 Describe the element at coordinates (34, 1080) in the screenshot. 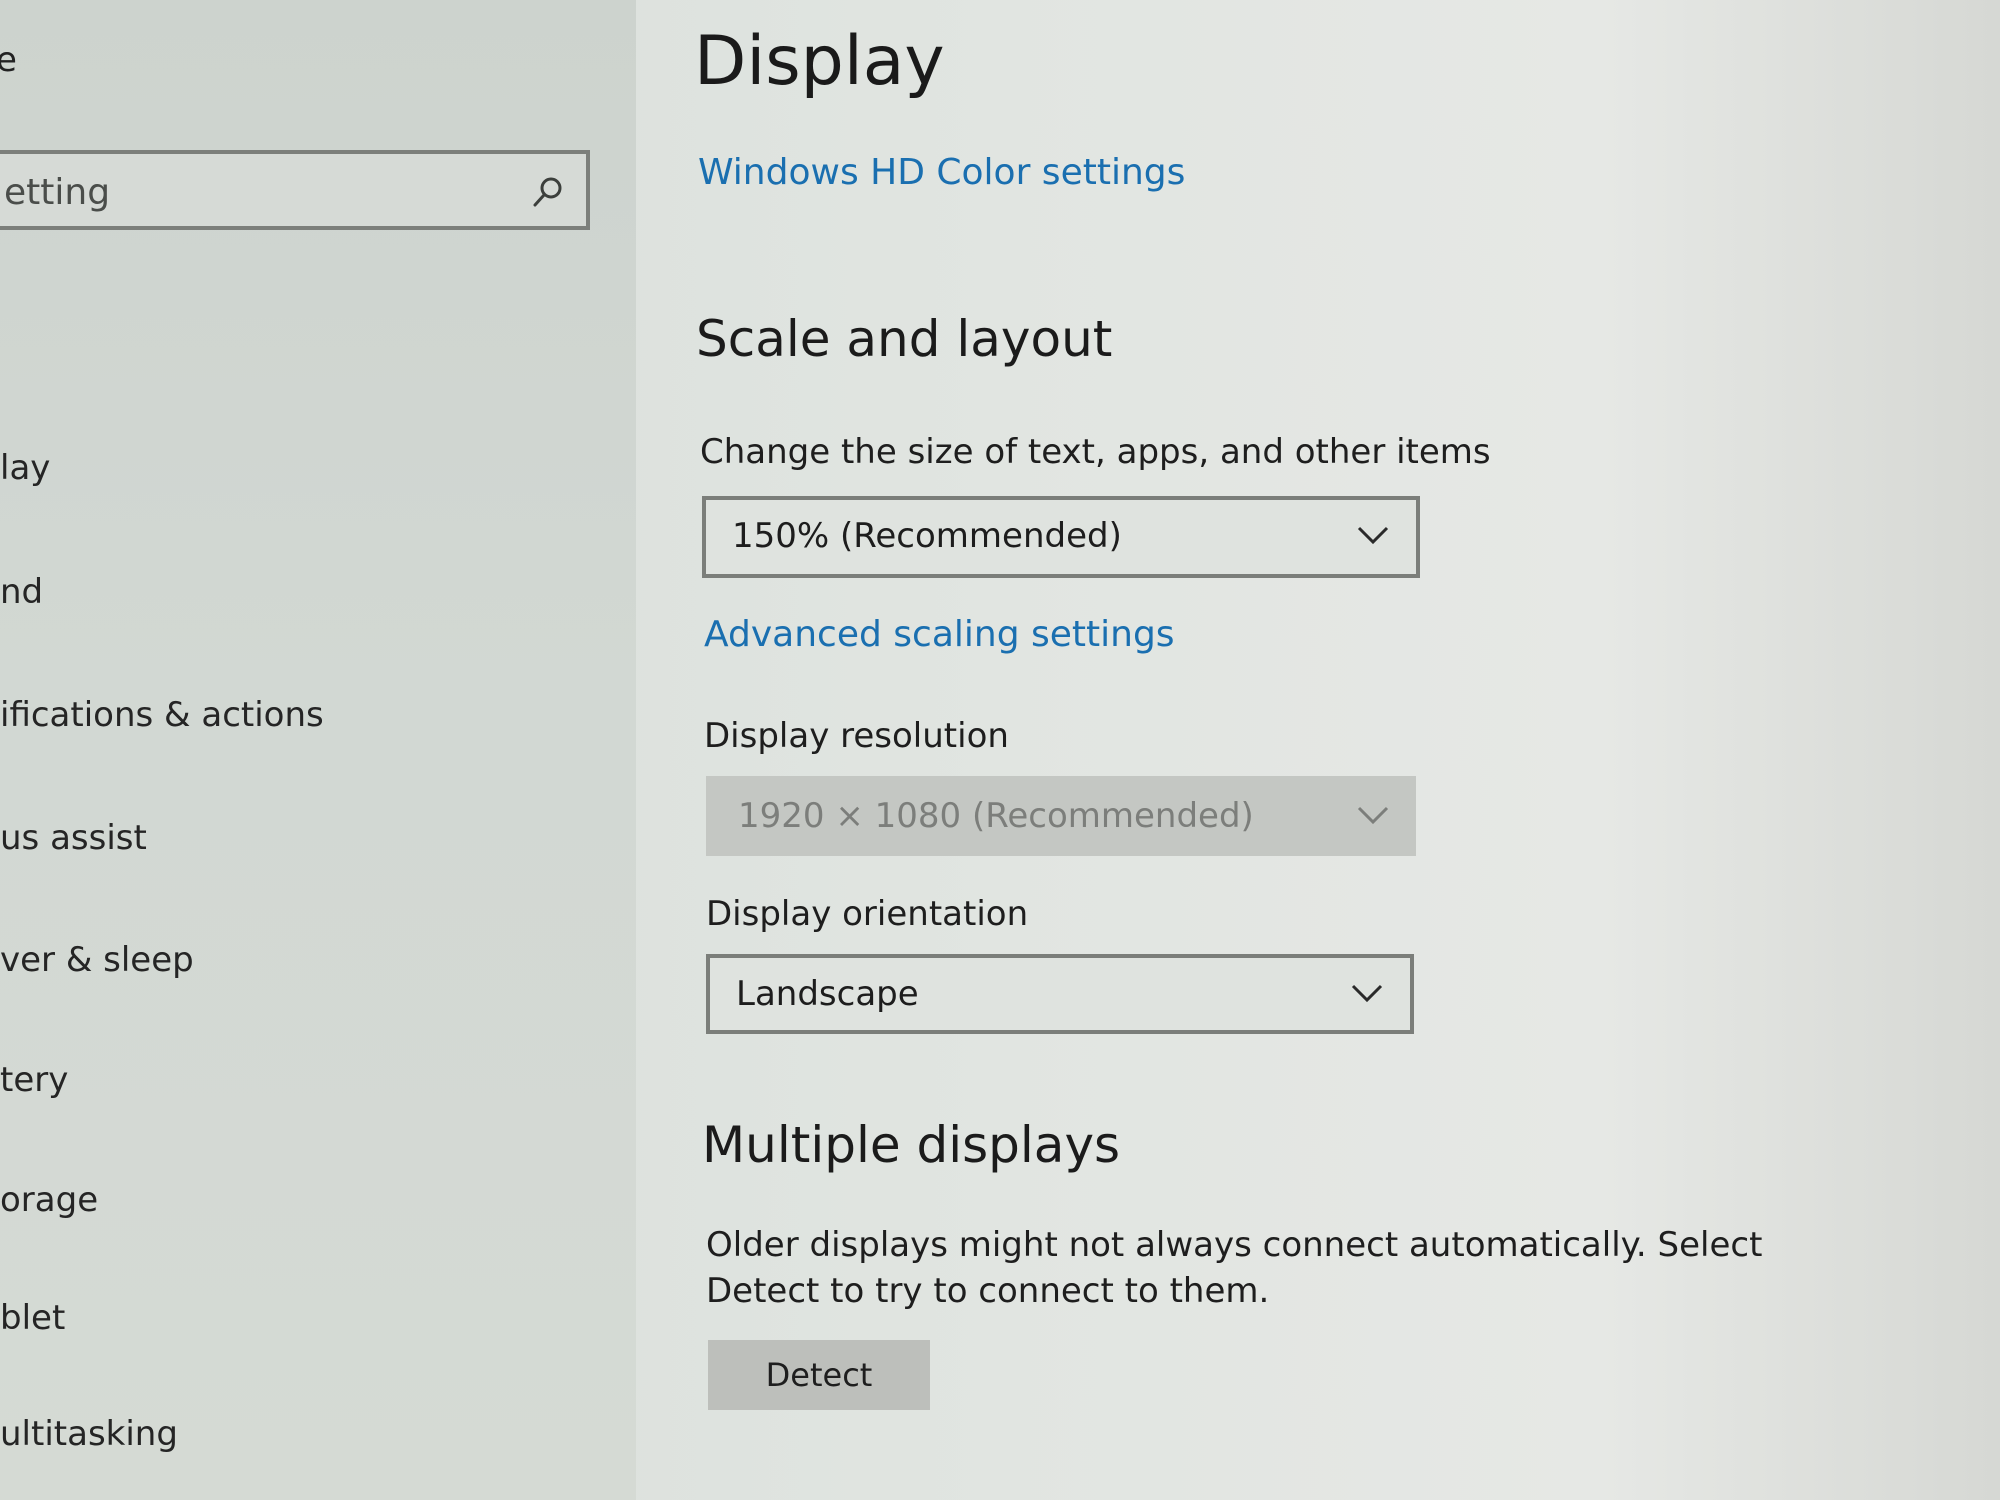

I see `sidebar-item-battery: tery` at that location.